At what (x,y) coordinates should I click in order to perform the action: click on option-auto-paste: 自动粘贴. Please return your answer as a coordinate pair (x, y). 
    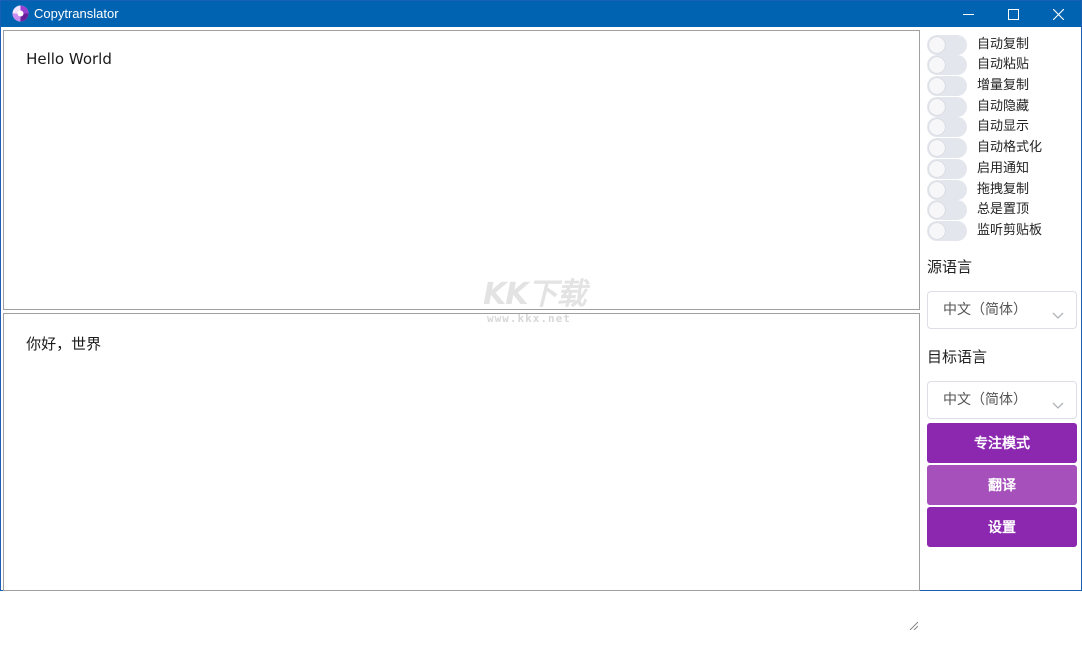
    Looking at the image, I should click on (1002, 64).